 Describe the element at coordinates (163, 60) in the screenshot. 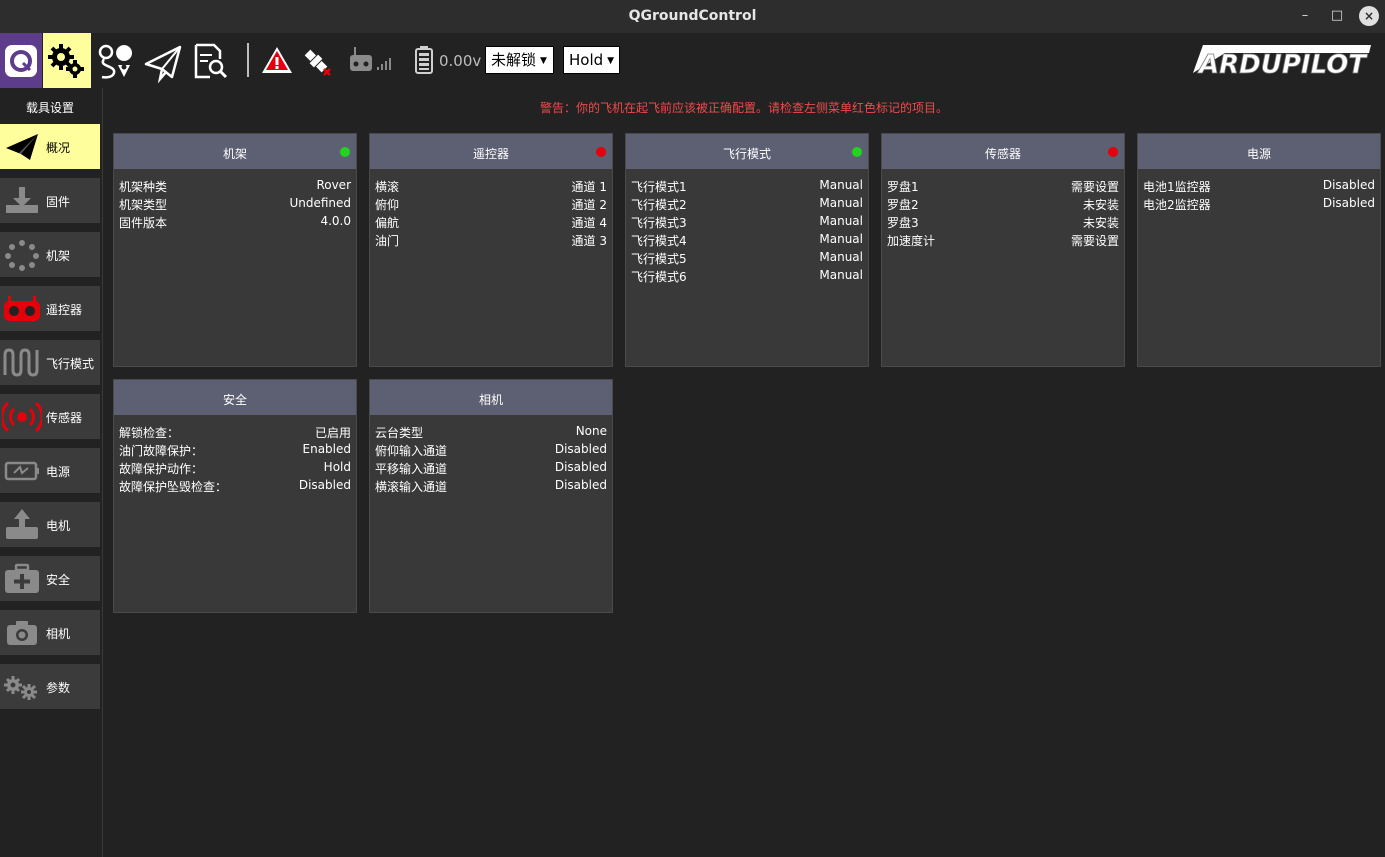

I see `fly-paper-plane-icon` at that location.